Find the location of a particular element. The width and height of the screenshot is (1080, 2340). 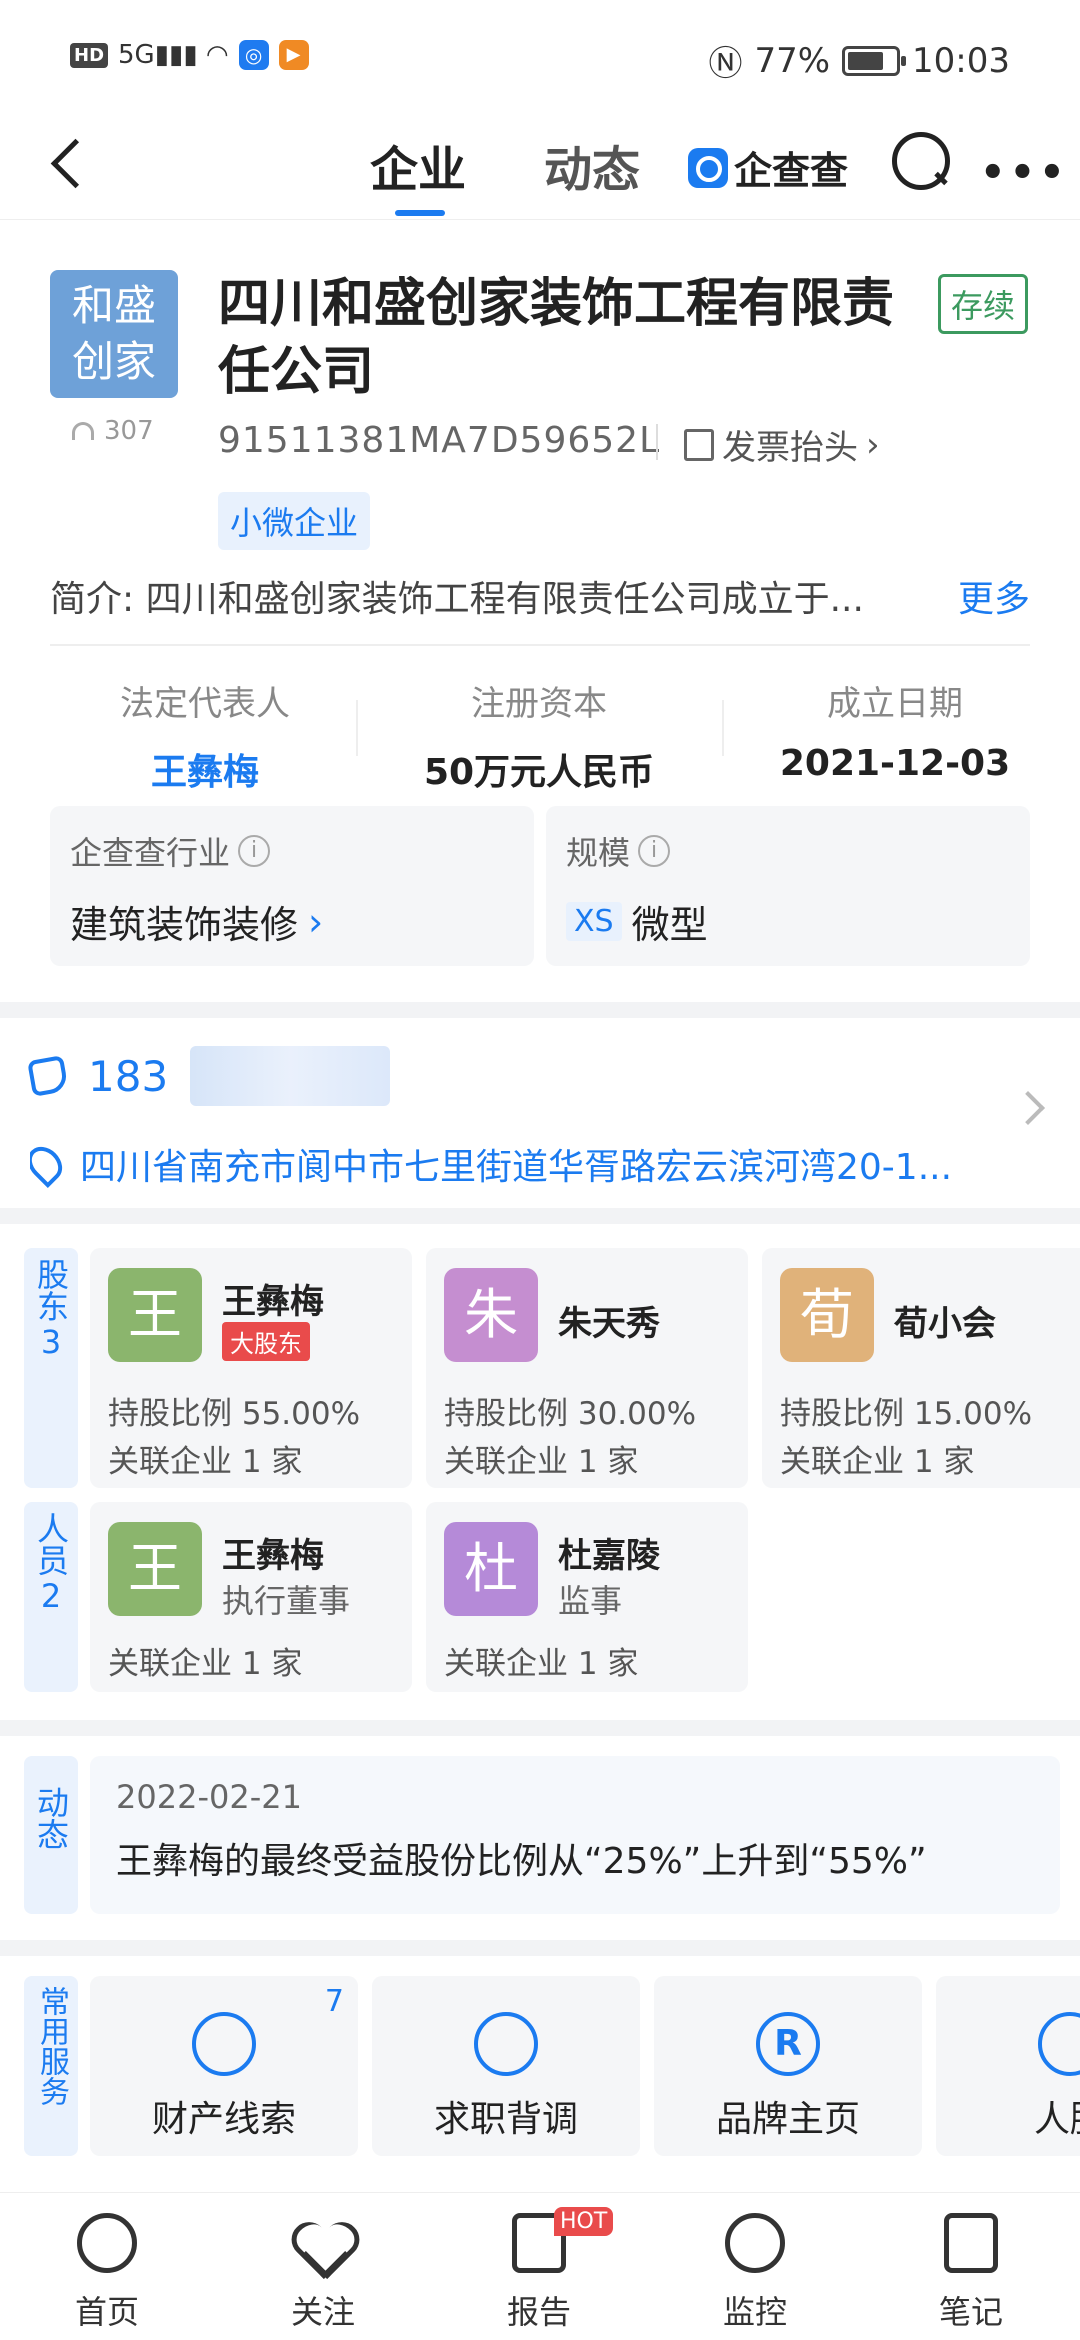

share-ratio: 持股比例 55.00% is located at coordinates (234, 1410).